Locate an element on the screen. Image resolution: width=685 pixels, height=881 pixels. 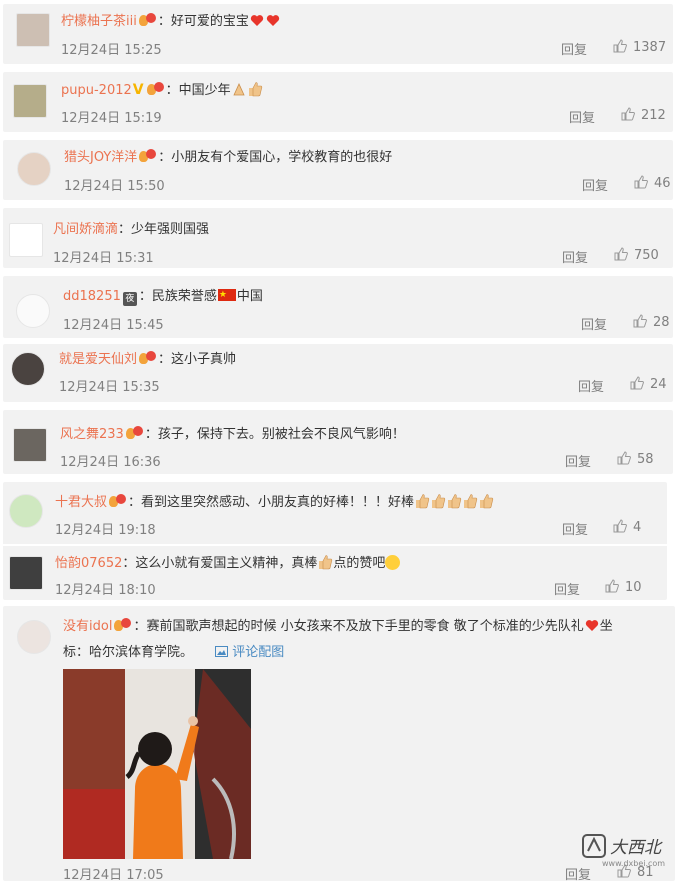
picture-icon is located at coordinates (222, 651).